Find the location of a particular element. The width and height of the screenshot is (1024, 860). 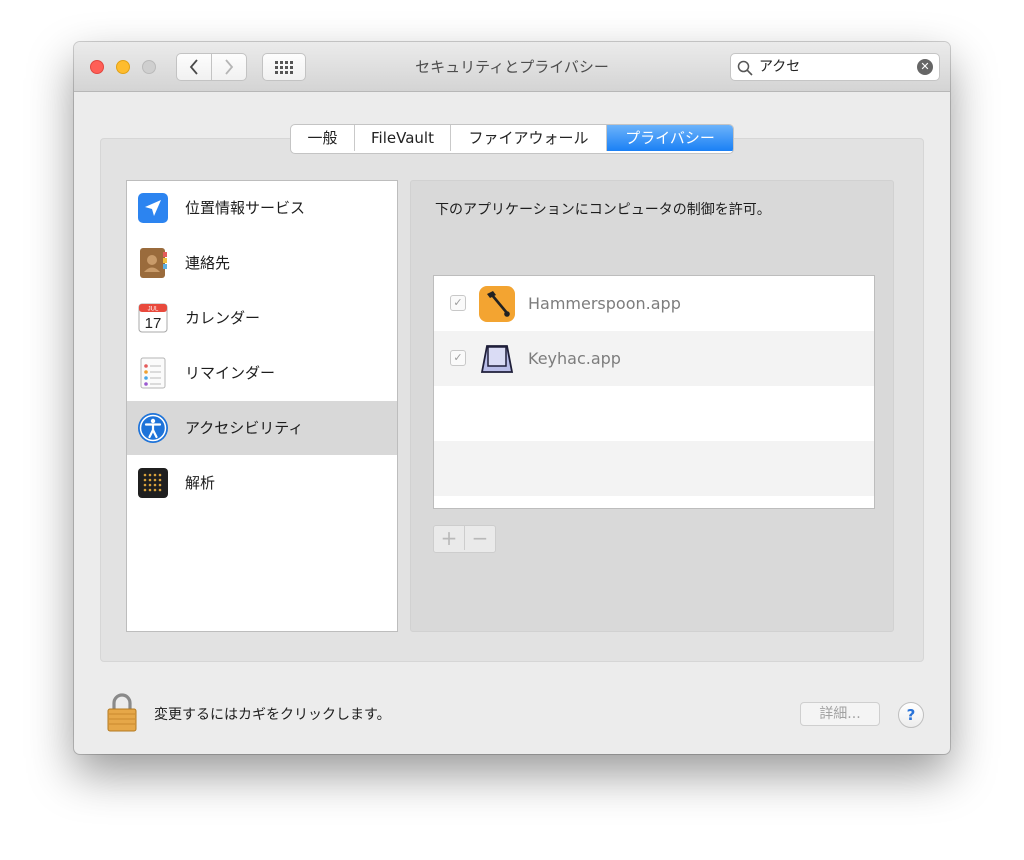

table-row: ✓ Hammerspoon.app is located at coordinates (654, 303).